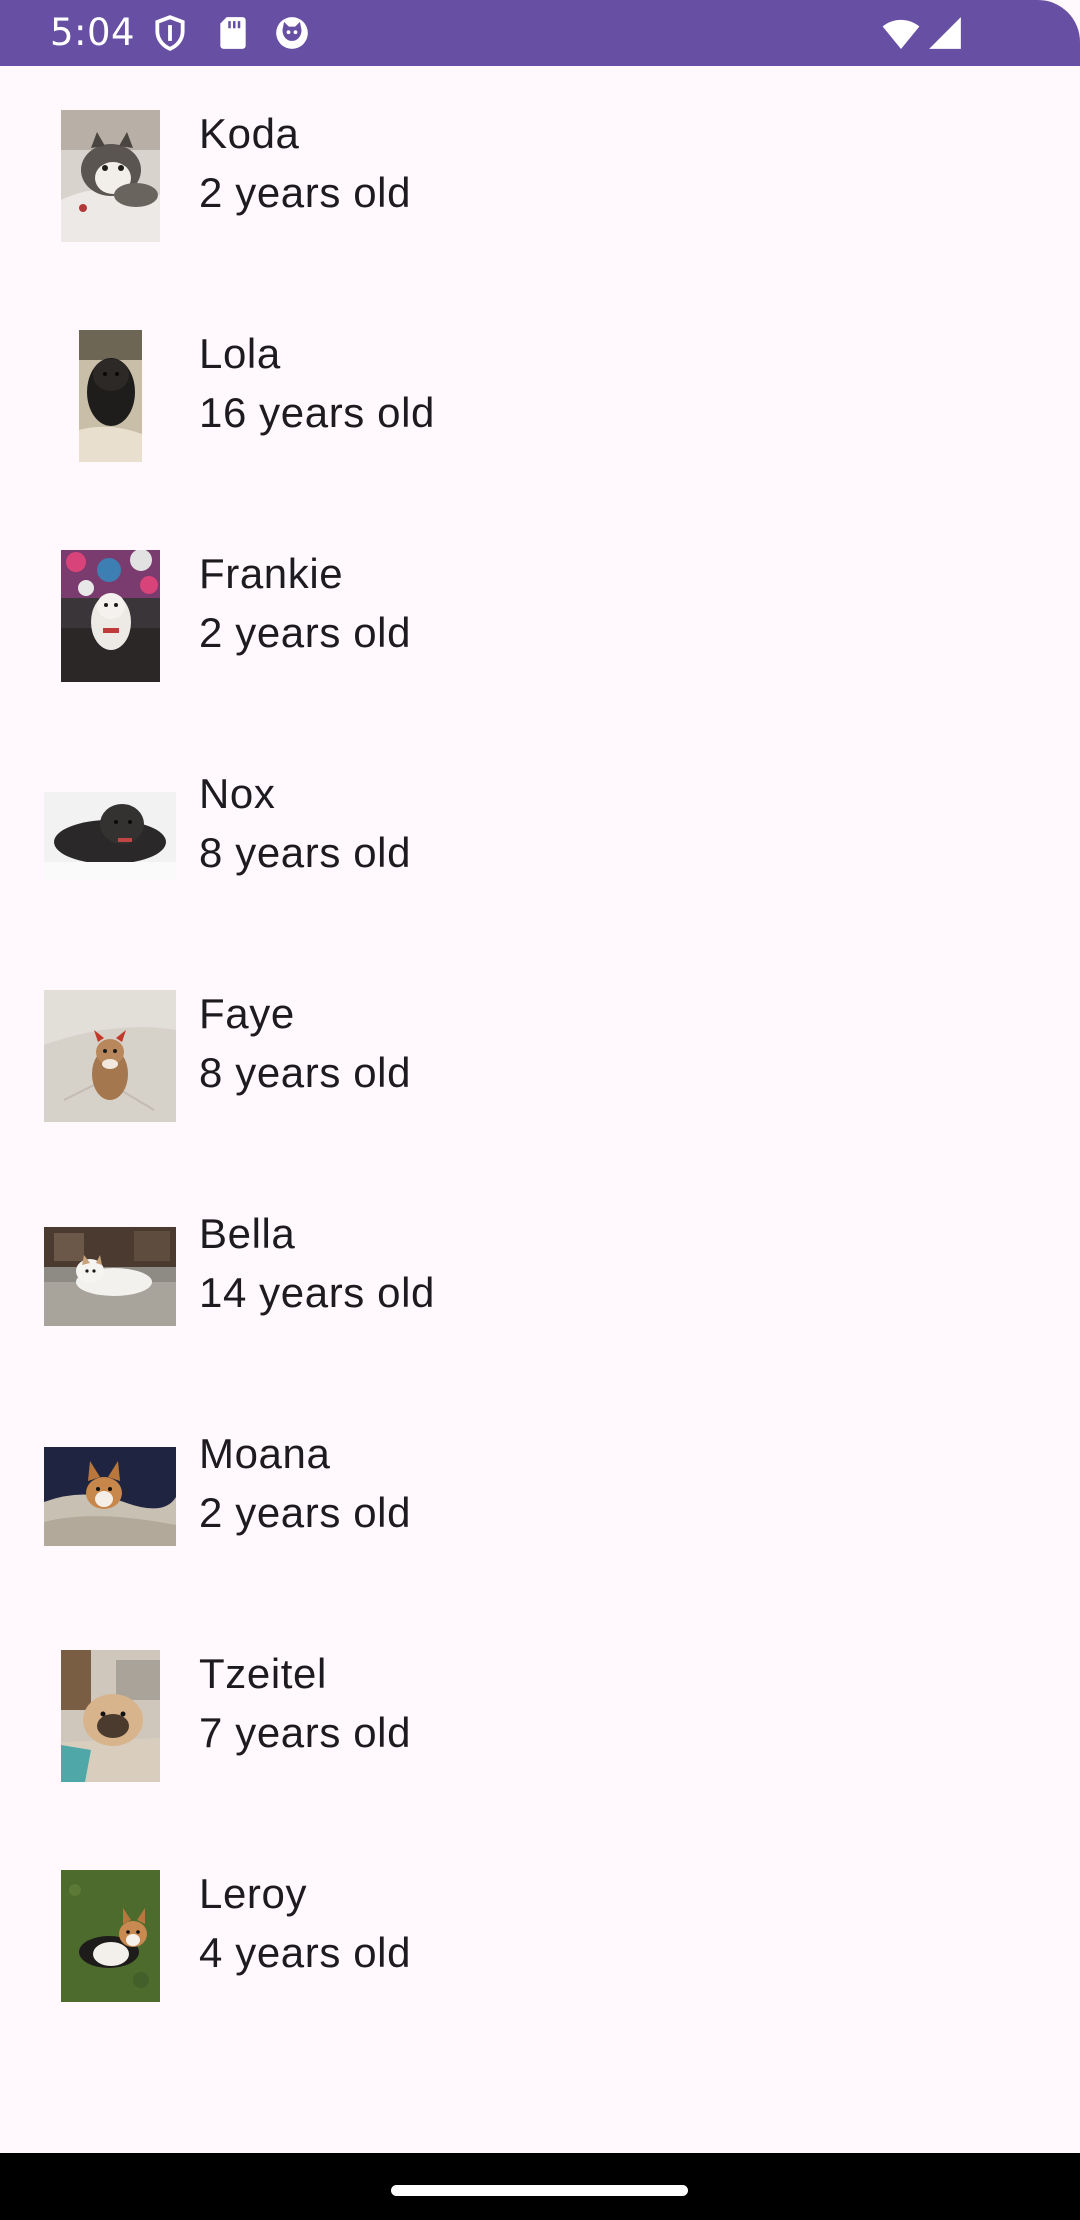 The image size is (1080, 2220). What do you see at coordinates (249, 133) in the screenshot?
I see `pet-name: Koda` at bounding box center [249, 133].